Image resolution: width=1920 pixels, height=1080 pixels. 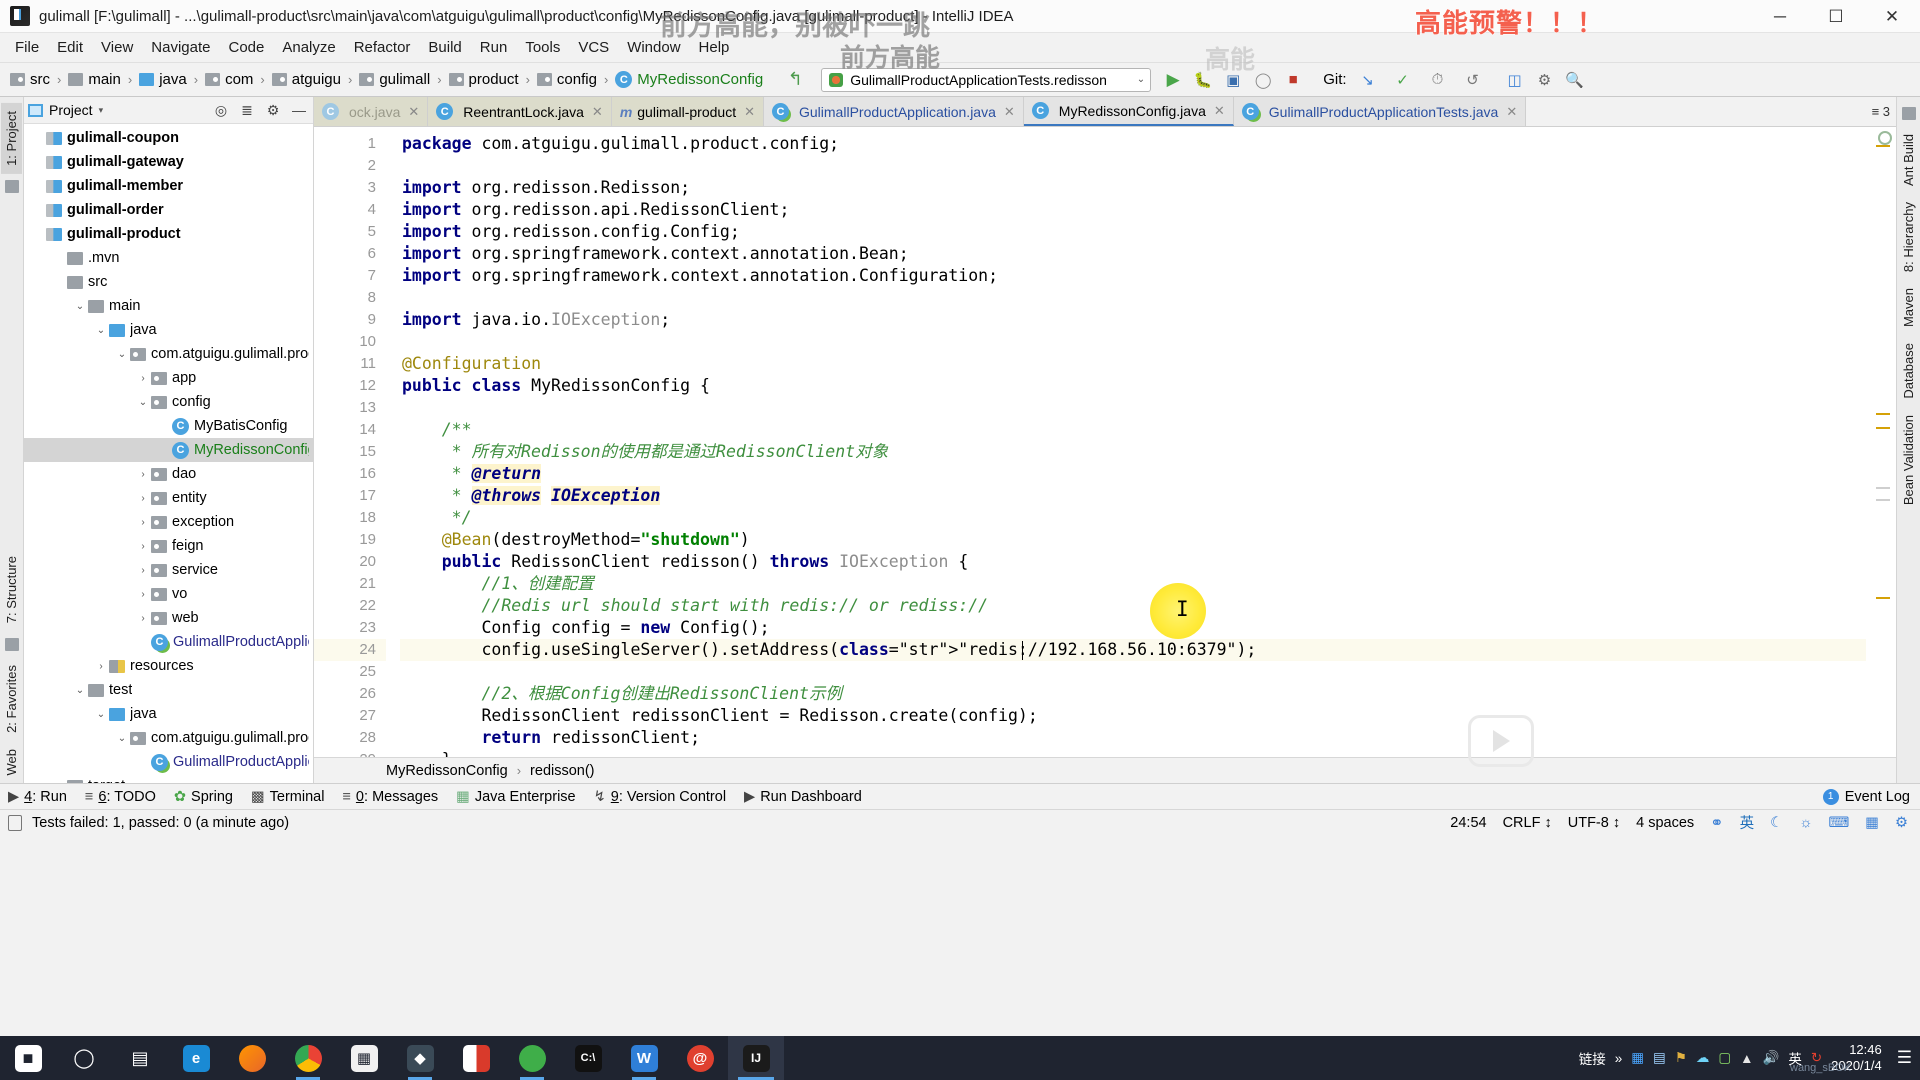 I want to click on code-line: //2、根据Config创建出RedissonClient示例, so click(x=1133, y=694).